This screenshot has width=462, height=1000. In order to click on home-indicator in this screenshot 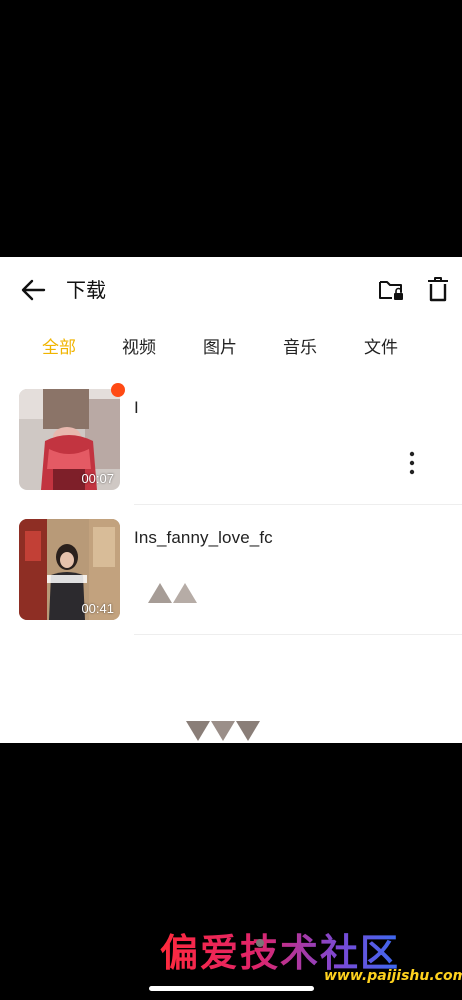, I will do `click(231, 988)`.